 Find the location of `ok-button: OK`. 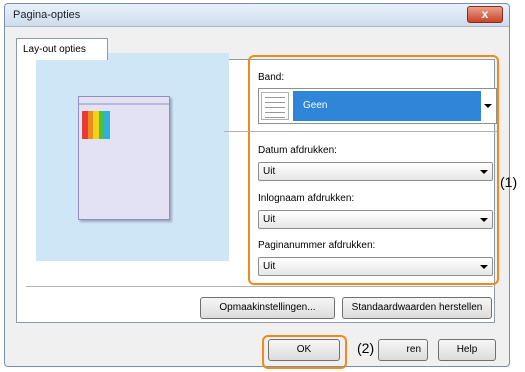

ok-button: OK is located at coordinates (304, 350).